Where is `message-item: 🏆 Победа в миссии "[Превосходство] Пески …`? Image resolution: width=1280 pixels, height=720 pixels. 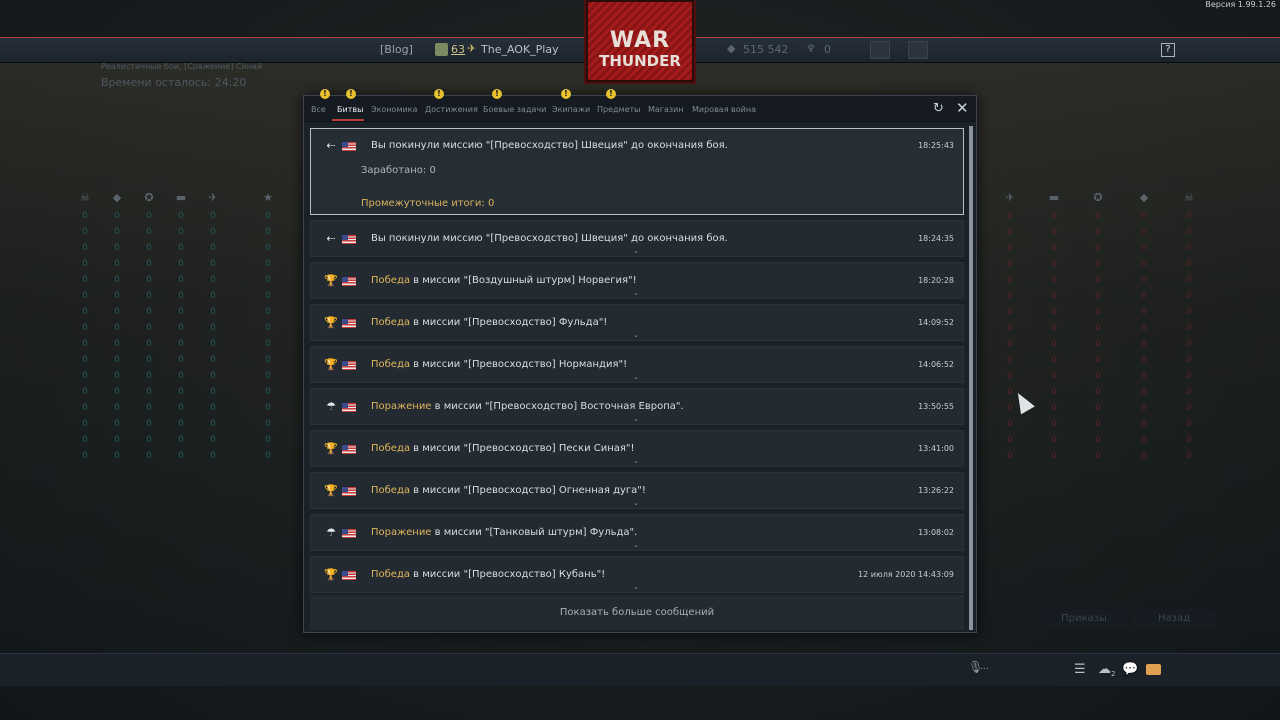
message-item: 🏆 Победа в миссии "[Превосходство] Пески … is located at coordinates (637, 448).